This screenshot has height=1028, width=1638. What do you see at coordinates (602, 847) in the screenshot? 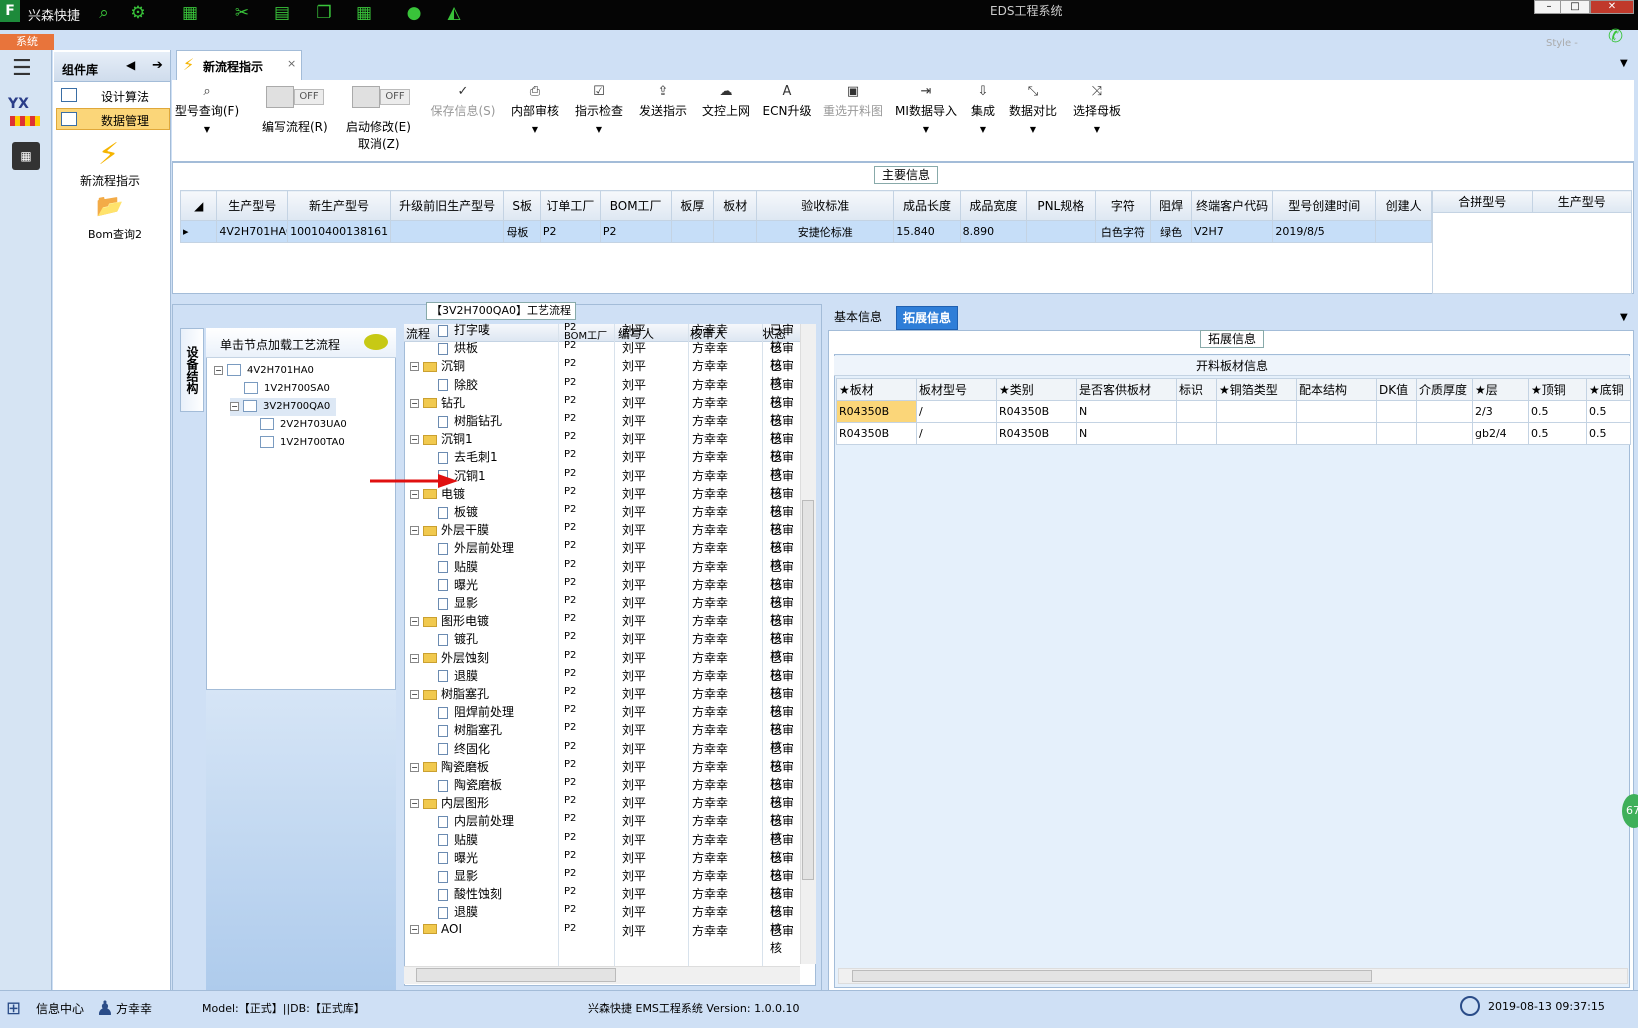
I see `process-row: 贴膜 P2 刘平 方幸幸 已审核` at bounding box center [602, 847].